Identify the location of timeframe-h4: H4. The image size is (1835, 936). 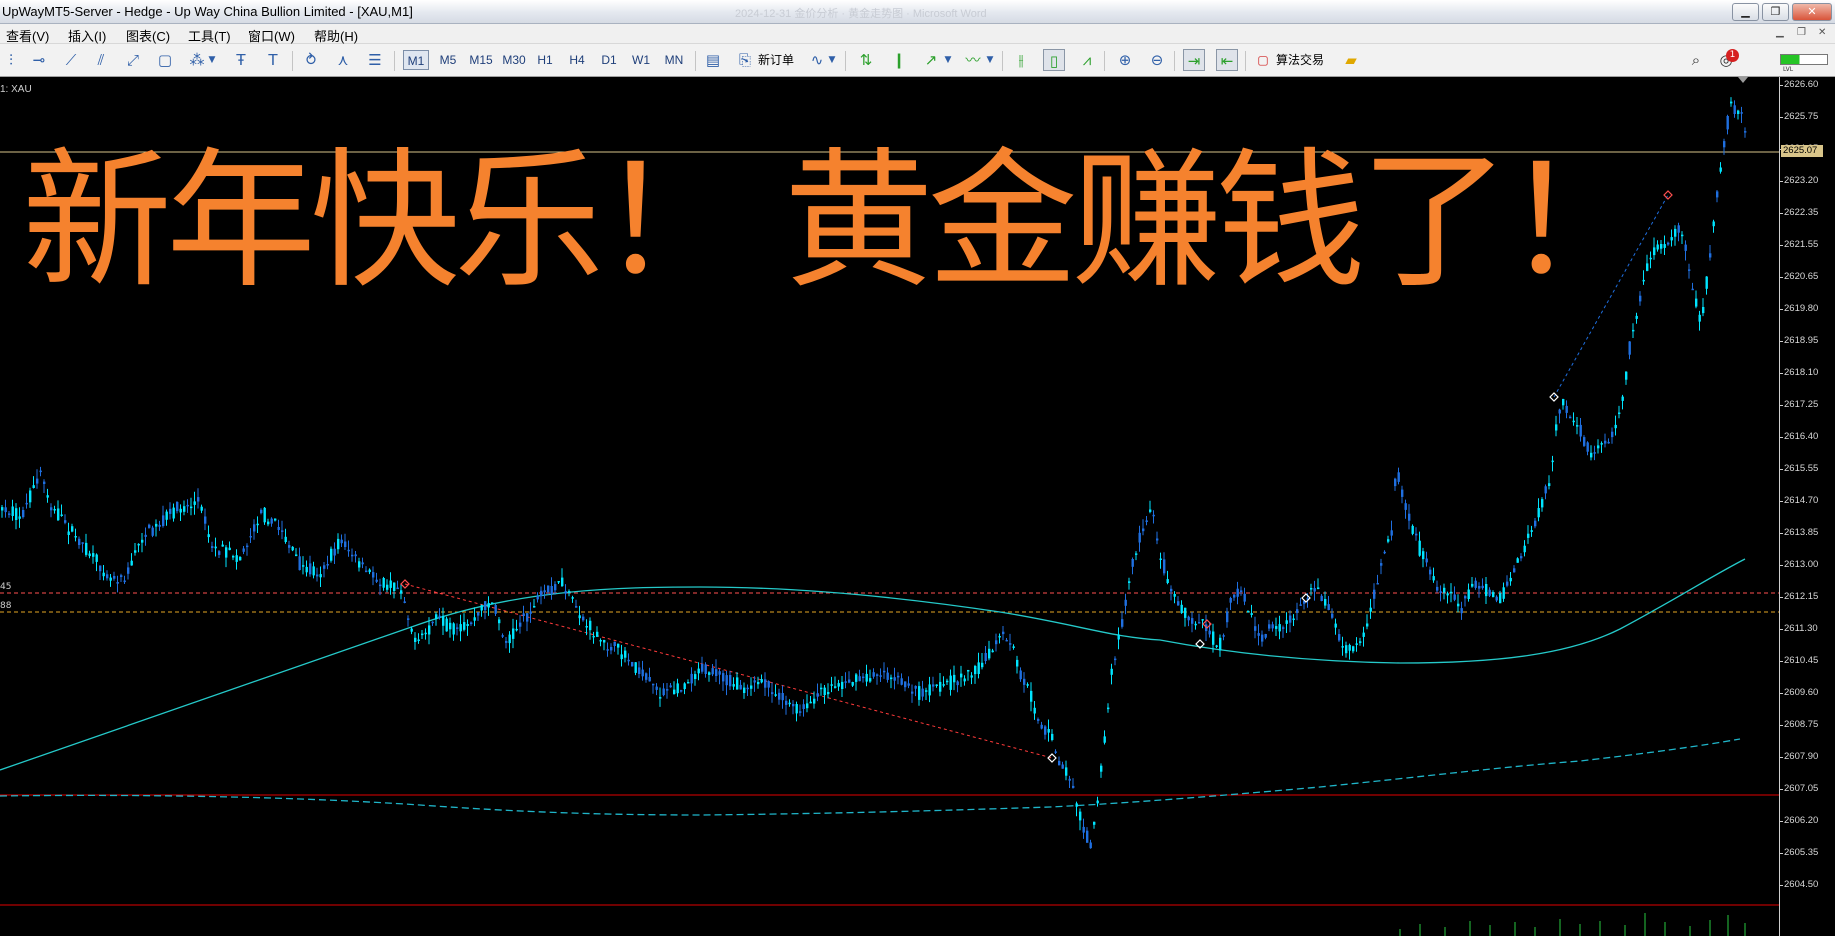
(577, 60).